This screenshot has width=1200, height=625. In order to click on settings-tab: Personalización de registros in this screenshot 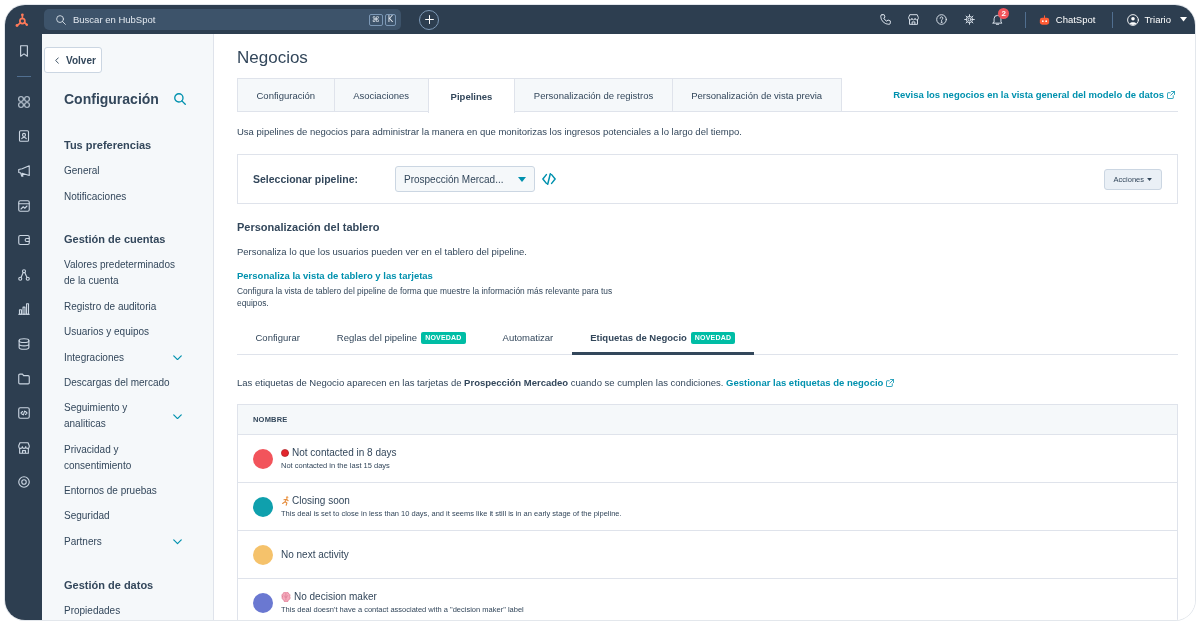, I will do `click(593, 94)`.